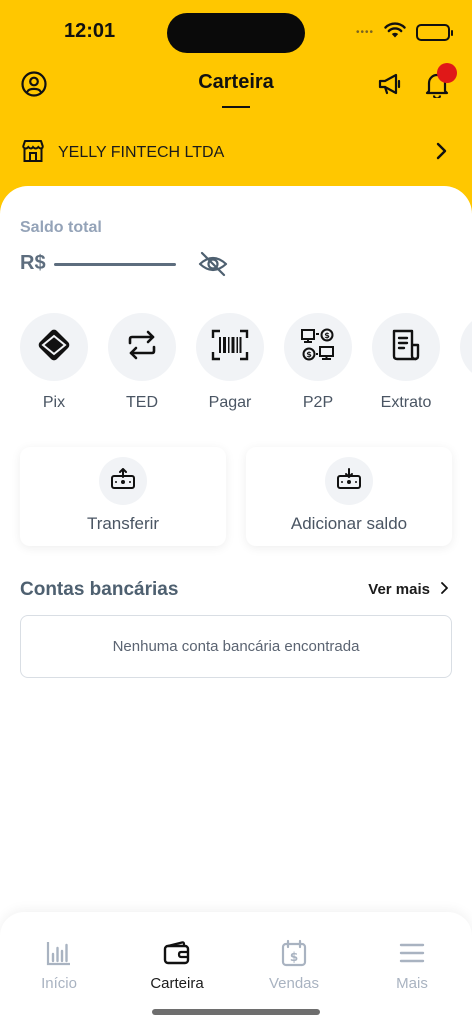 This screenshot has height=1024, width=472. What do you see at coordinates (412, 983) in the screenshot?
I see `nav-label: Mais` at bounding box center [412, 983].